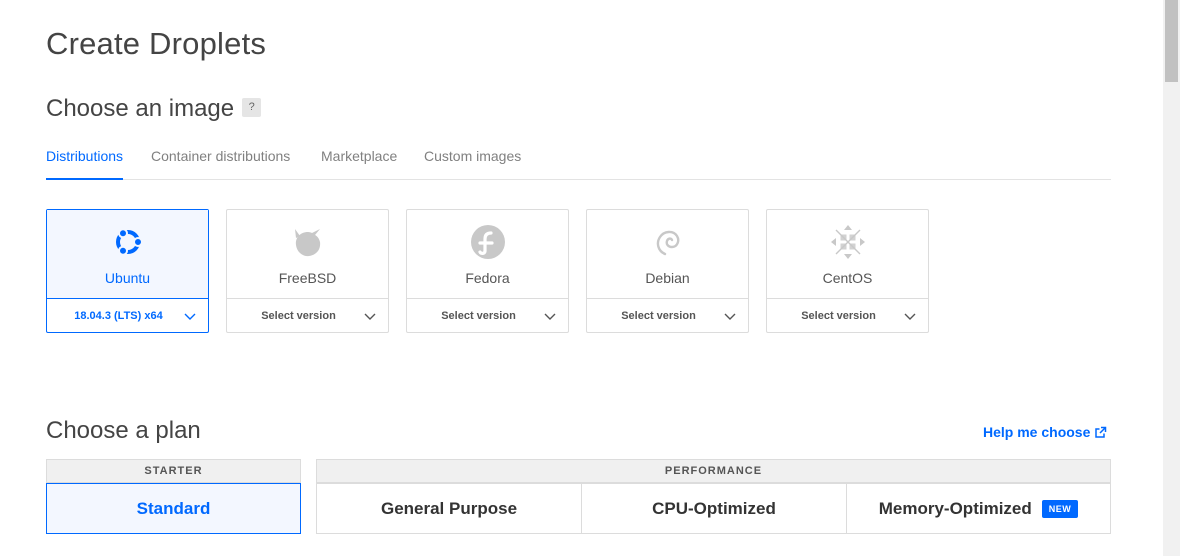  Describe the element at coordinates (123, 430) in the screenshot. I see `plan-section-title: Choose a plan` at that location.